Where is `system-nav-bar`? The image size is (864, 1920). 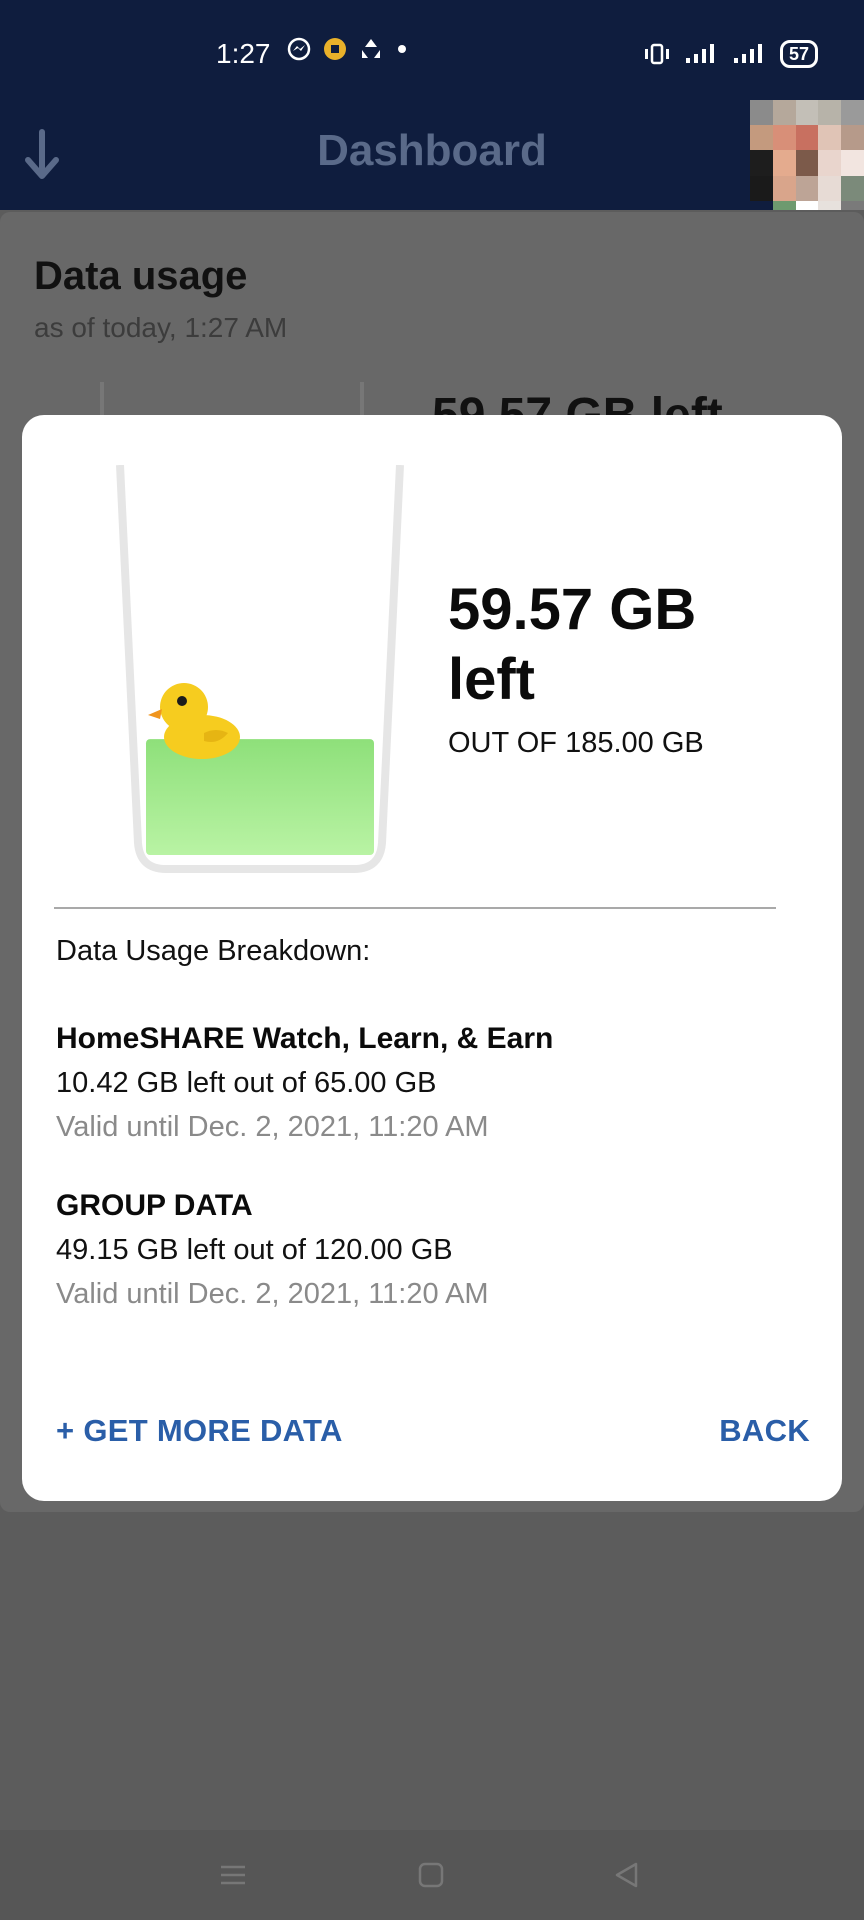 system-nav-bar is located at coordinates (432, 1875).